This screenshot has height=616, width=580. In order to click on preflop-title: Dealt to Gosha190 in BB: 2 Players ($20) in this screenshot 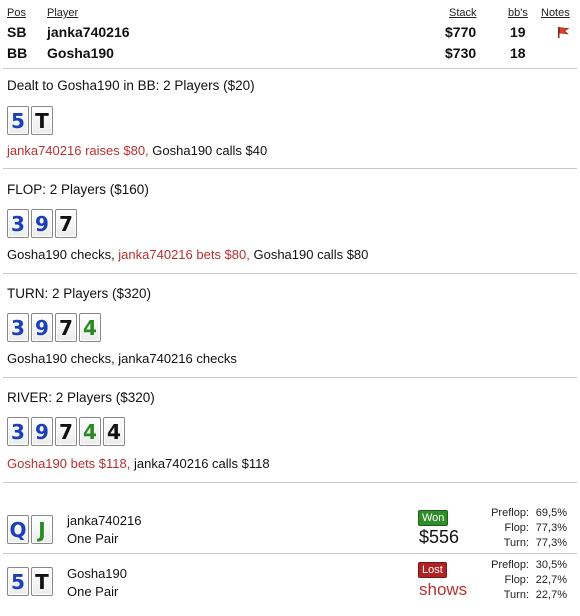, I will do `click(131, 85)`.